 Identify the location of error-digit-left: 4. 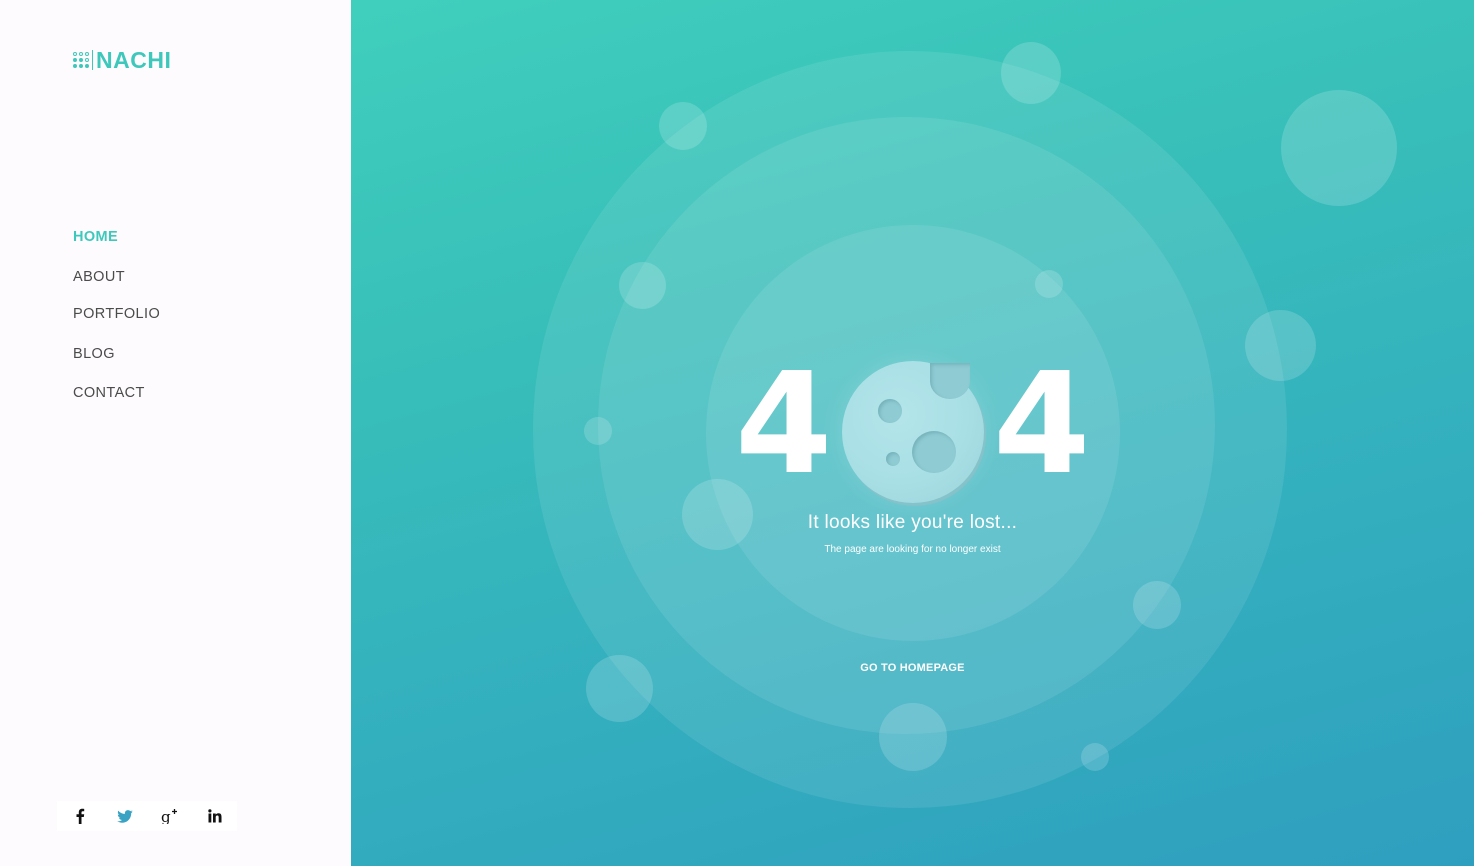
(784, 424).